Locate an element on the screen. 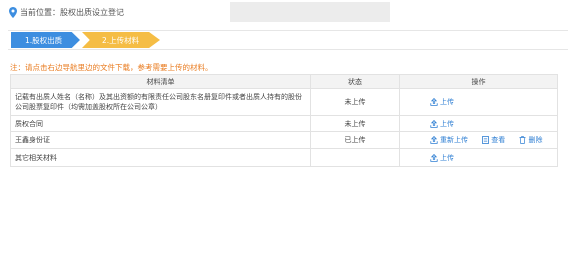 This screenshot has width=570, height=264. reupload-label: 重新上传 is located at coordinates (454, 140).